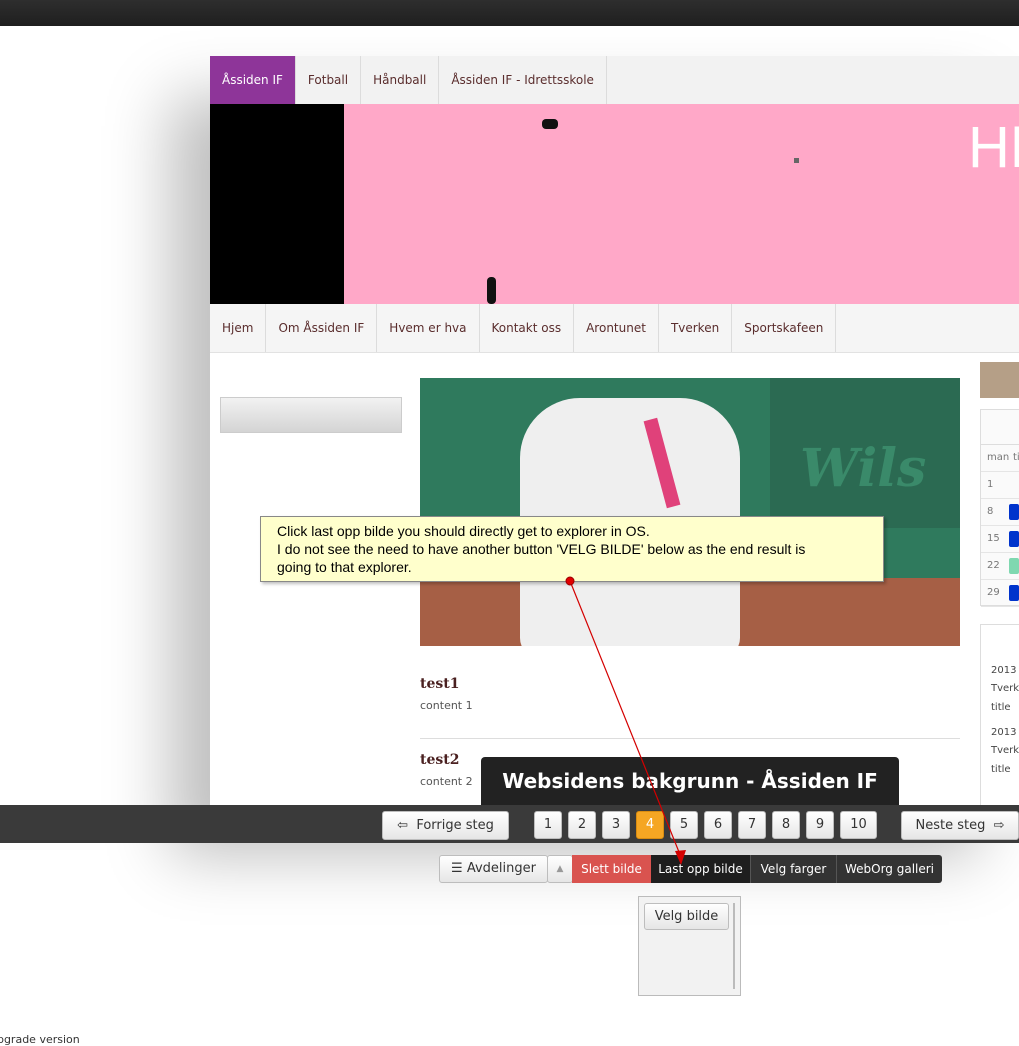 The height and width of the screenshot is (1046, 1019). I want to click on list-icon: ☰, so click(457, 868).